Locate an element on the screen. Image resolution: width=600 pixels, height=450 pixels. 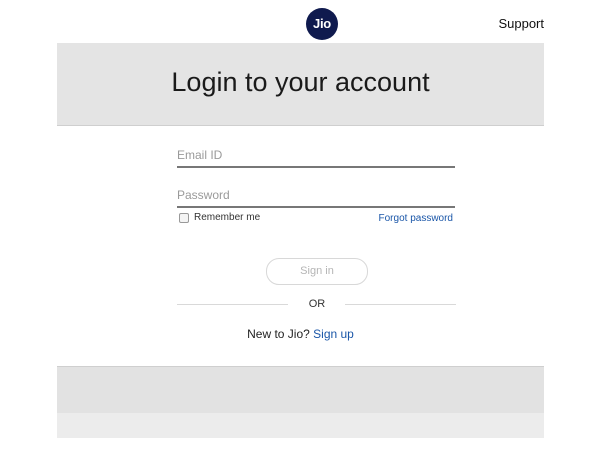
or-divider-label: OR is located at coordinates (317, 304).